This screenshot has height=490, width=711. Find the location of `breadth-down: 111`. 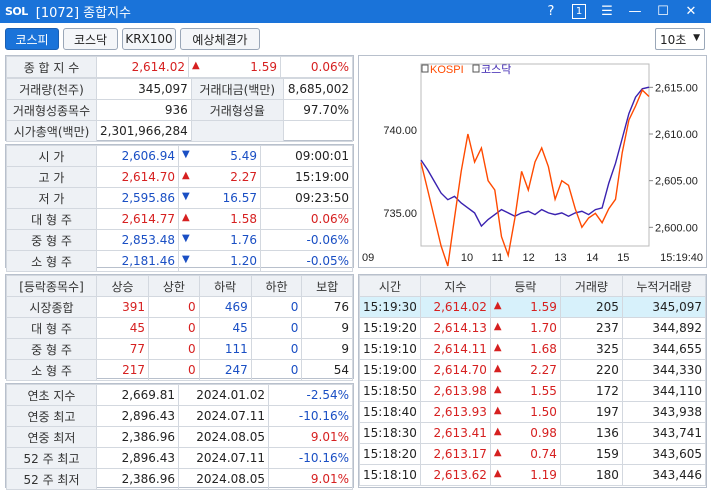

breadth-down: 111 is located at coordinates (225, 349).